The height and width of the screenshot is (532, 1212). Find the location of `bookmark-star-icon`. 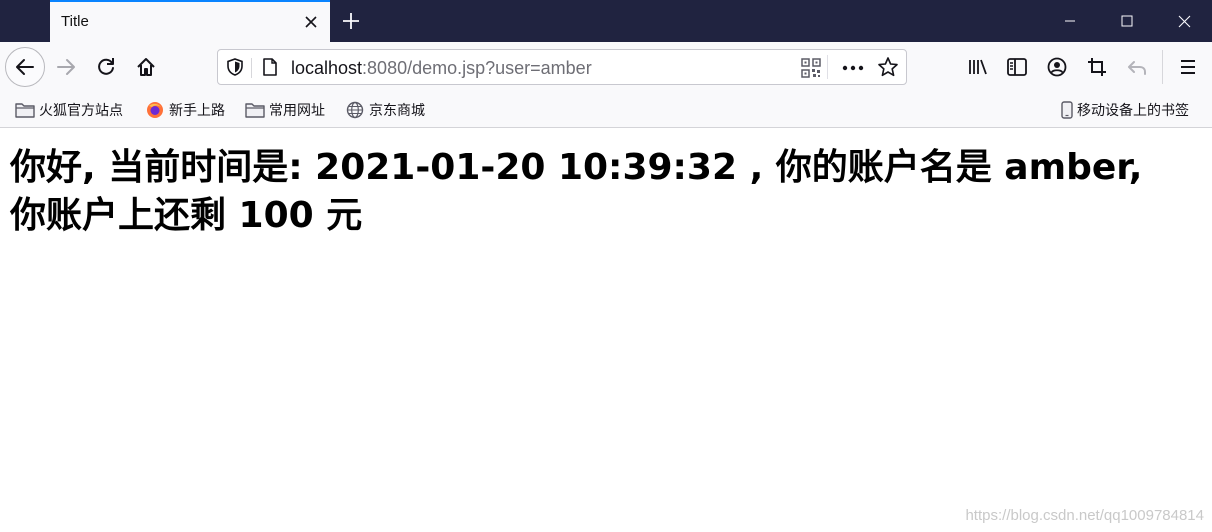

bookmark-star-icon is located at coordinates (888, 67).